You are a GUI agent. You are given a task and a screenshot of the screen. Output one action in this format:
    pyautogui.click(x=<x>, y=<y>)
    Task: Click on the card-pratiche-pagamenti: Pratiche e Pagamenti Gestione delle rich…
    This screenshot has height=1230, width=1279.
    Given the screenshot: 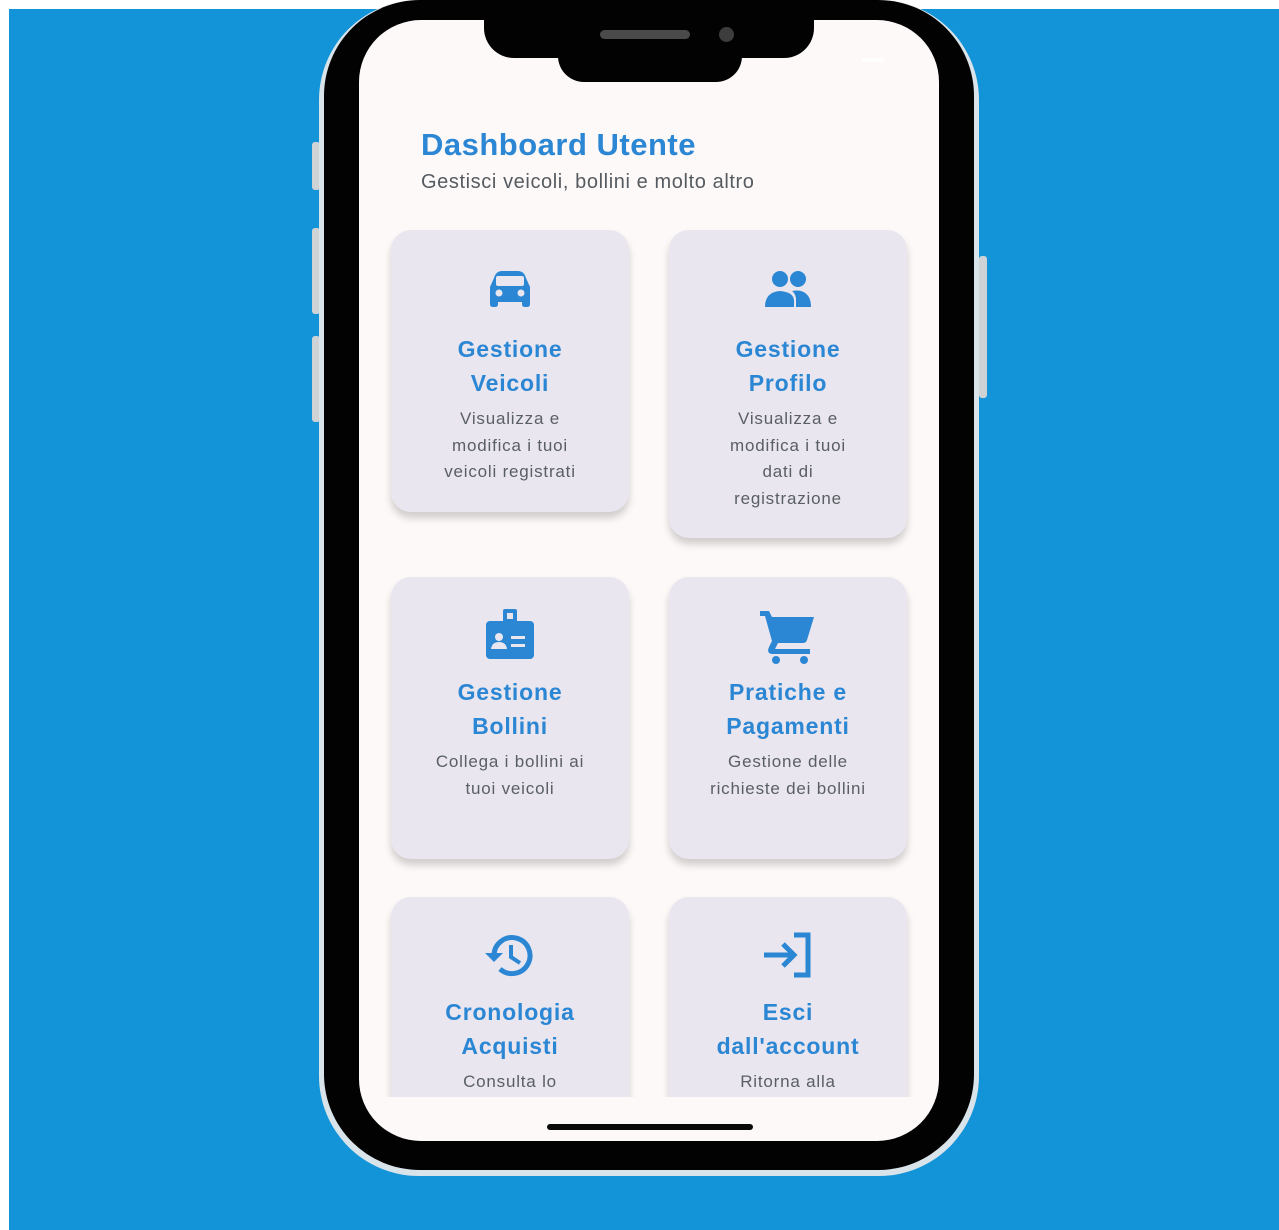 What is the action you would take?
    pyautogui.click(x=788, y=718)
    